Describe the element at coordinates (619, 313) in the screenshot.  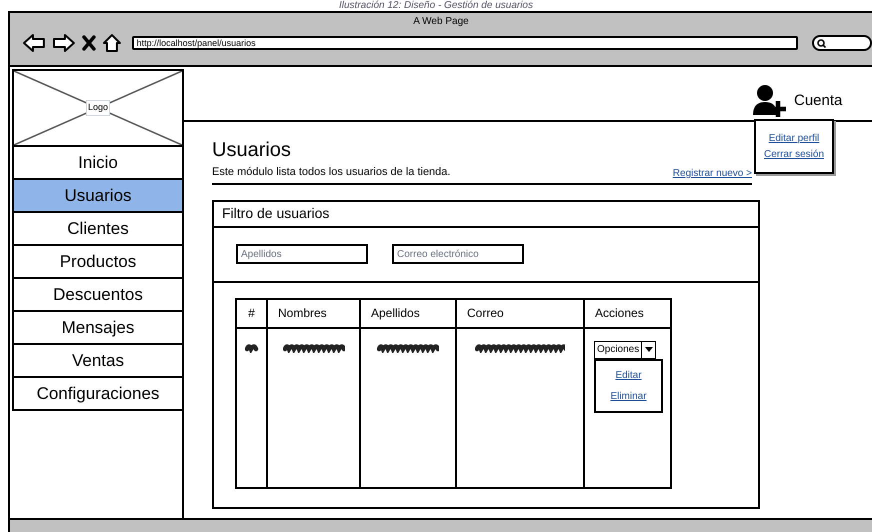
I see `column-header: Acciones` at that location.